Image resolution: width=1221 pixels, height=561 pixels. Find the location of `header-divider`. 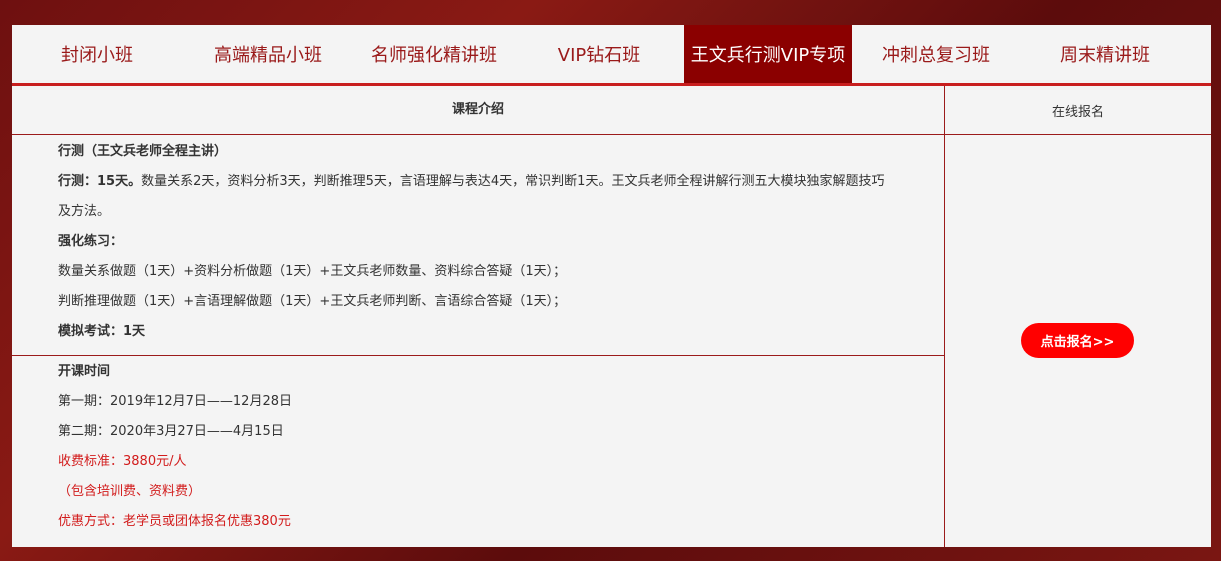

header-divider is located at coordinates (611, 134).